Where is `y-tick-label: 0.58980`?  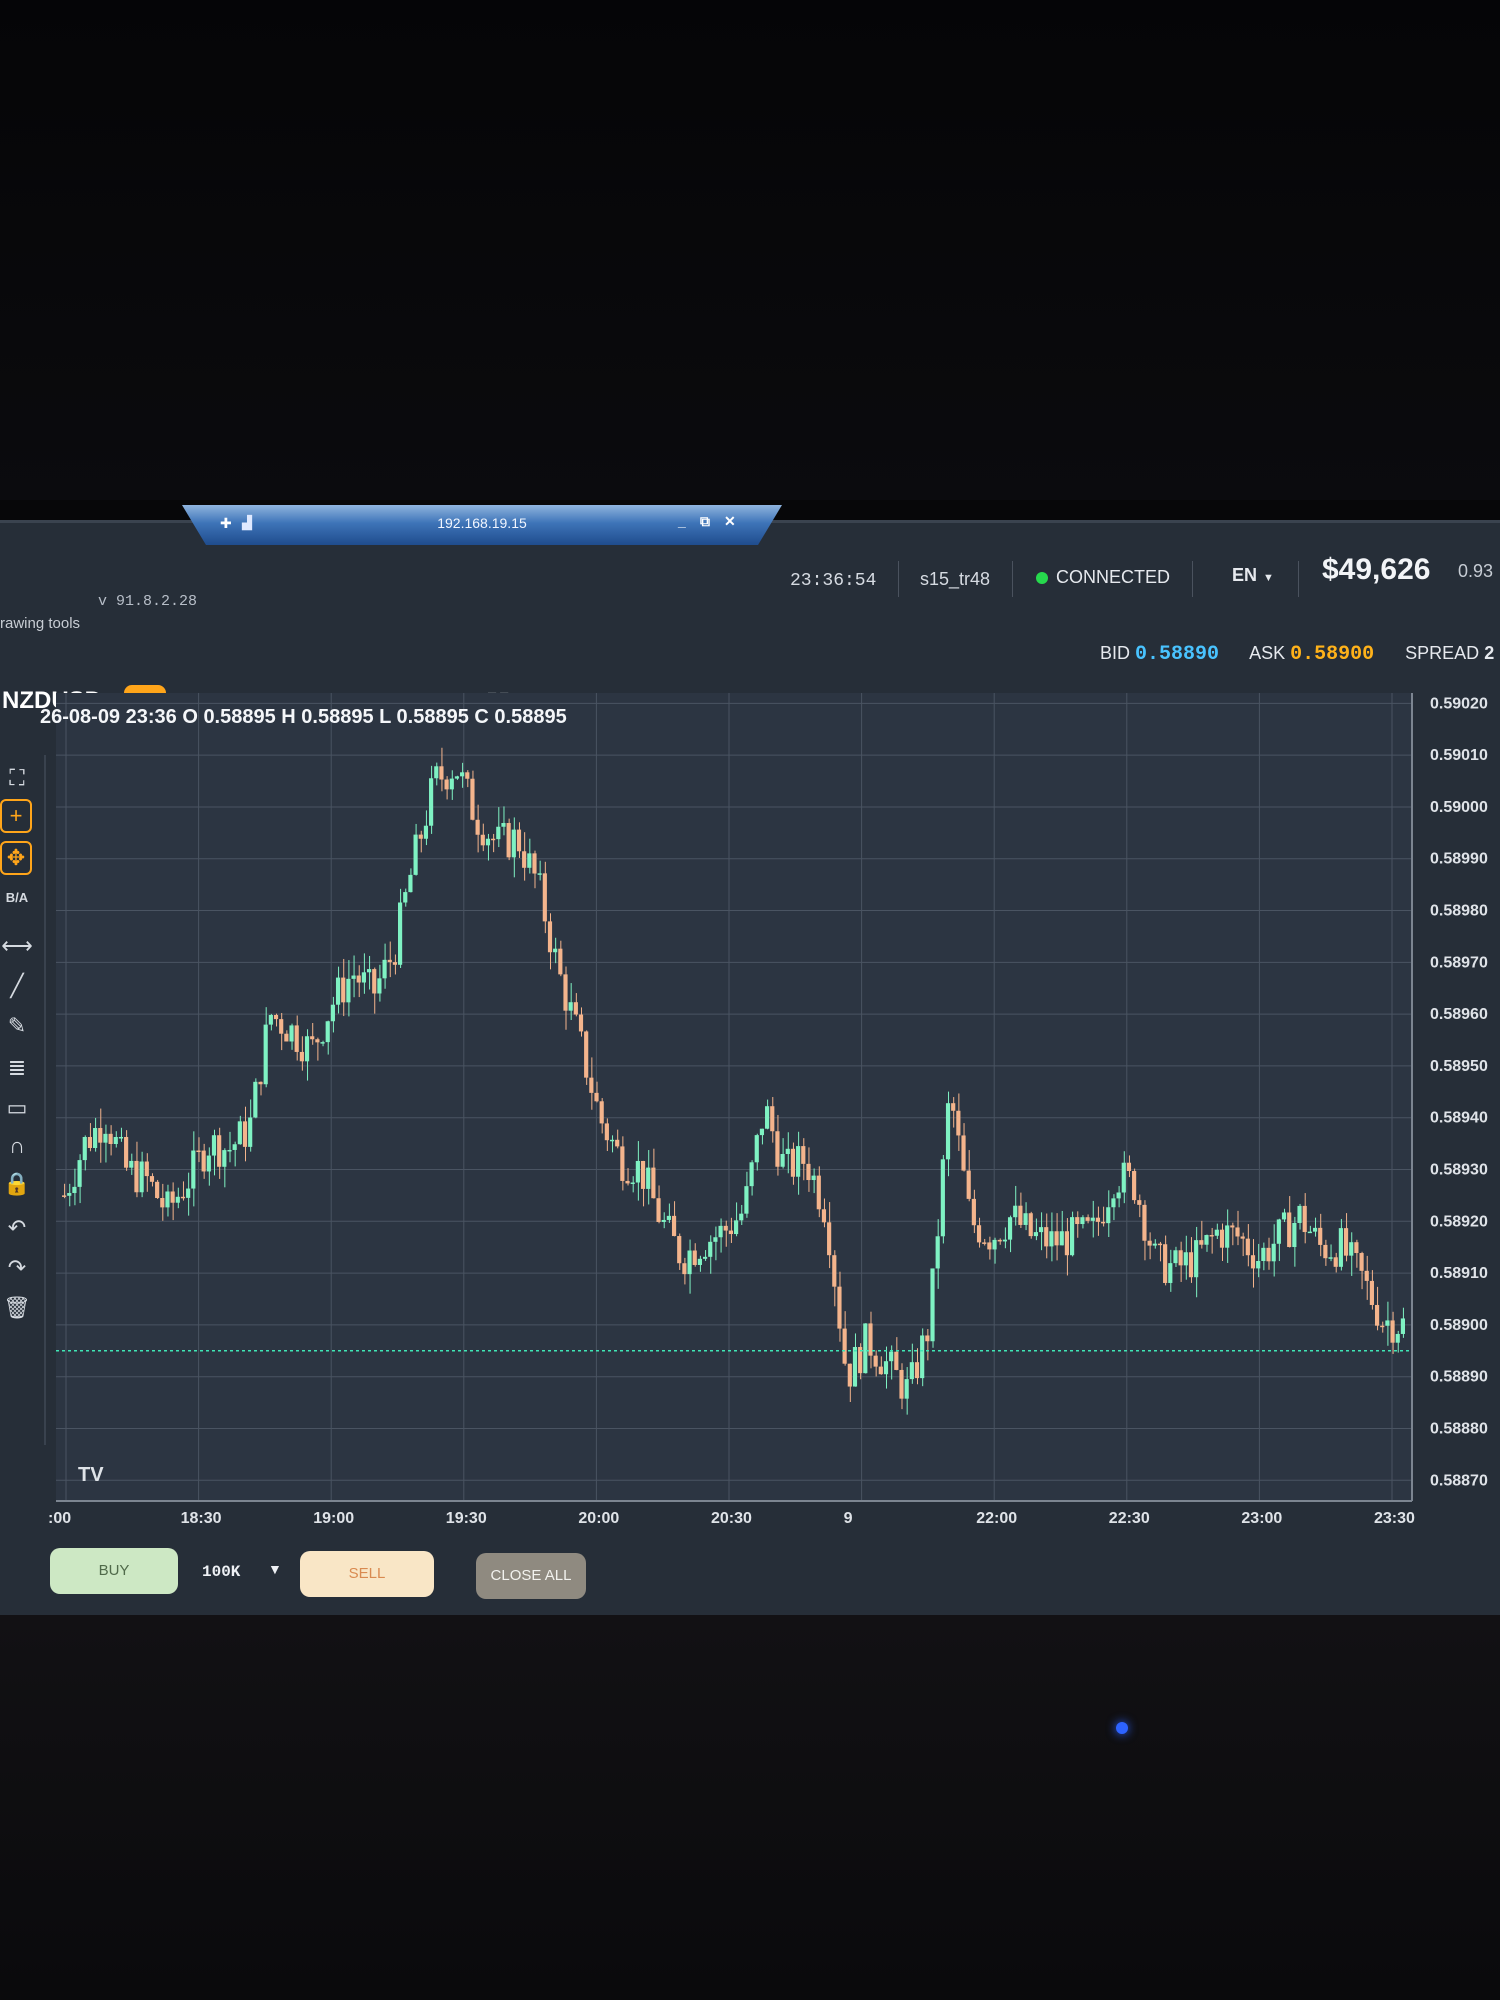 y-tick-label: 0.58980 is located at coordinates (1459, 911).